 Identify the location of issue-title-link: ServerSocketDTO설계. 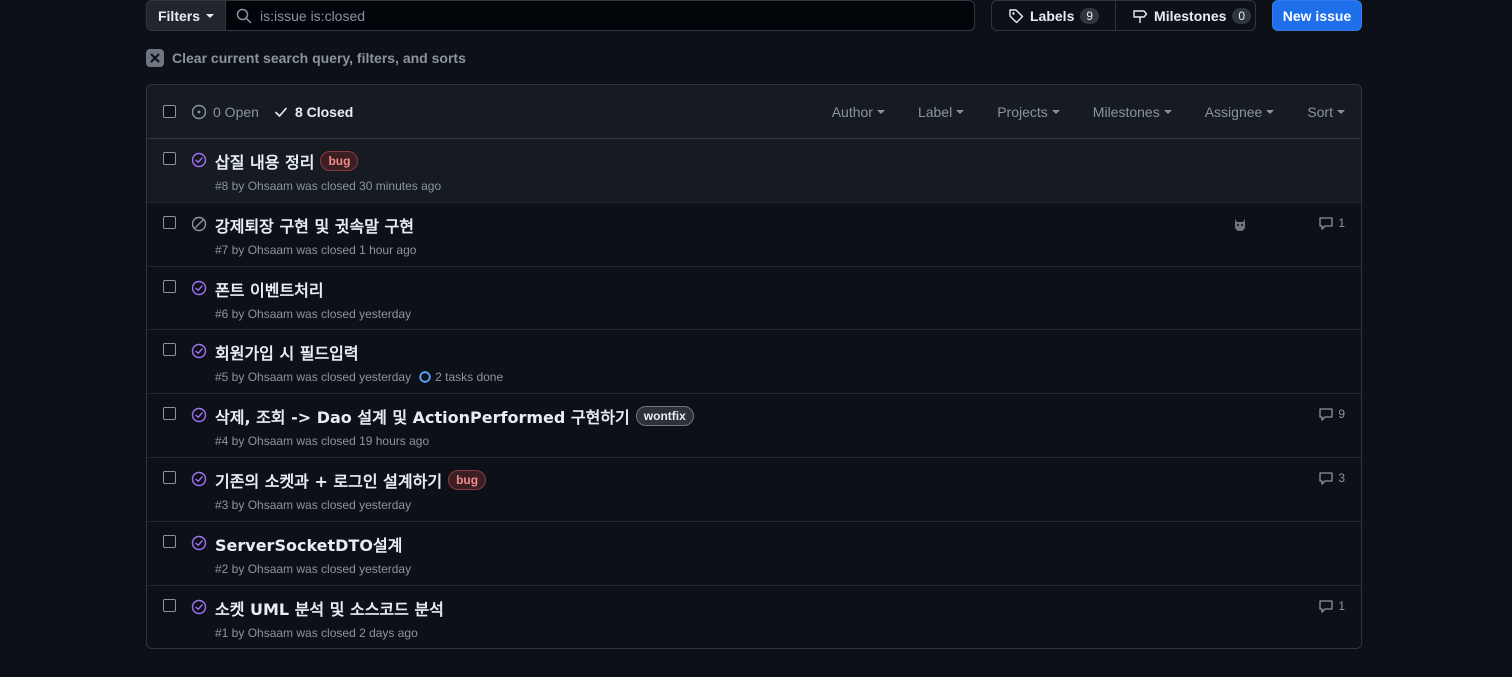
(308, 544).